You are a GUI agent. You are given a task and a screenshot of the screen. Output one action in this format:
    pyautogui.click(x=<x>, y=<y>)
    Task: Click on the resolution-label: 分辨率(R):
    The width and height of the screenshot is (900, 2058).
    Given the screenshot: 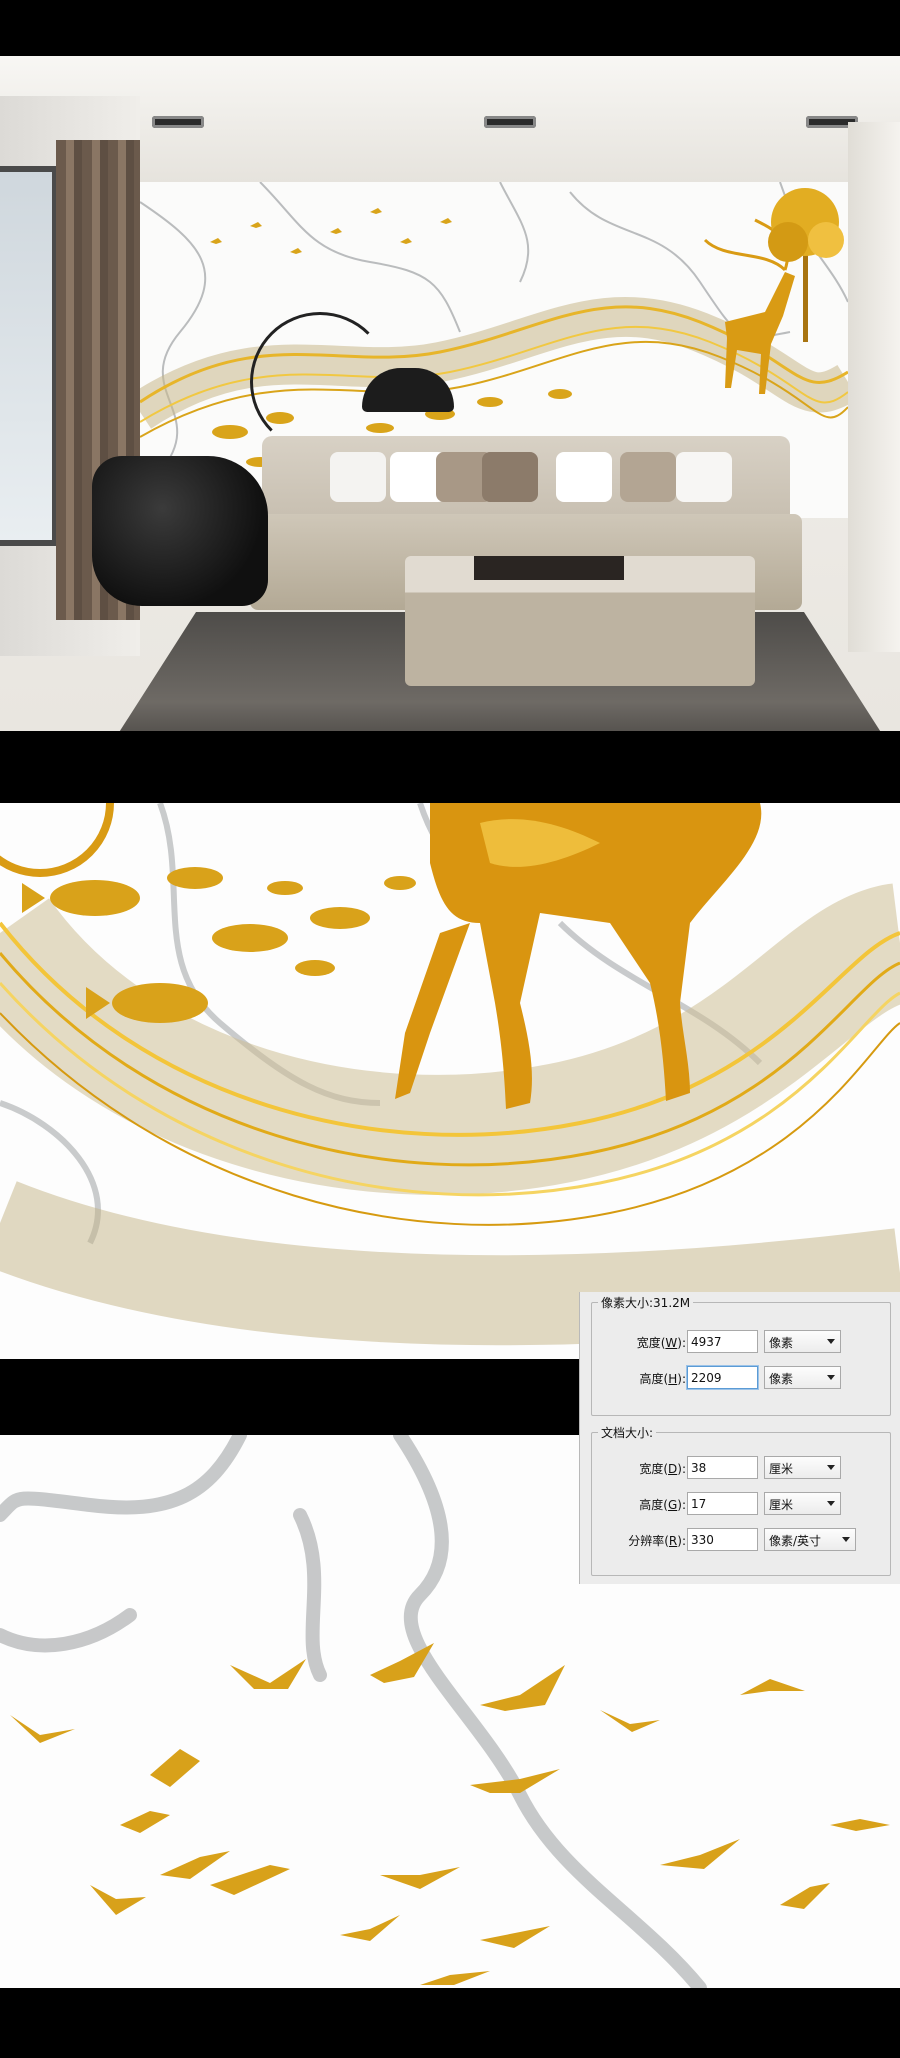 What is the action you would take?
    pyautogui.click(x=657, y=1541)
    